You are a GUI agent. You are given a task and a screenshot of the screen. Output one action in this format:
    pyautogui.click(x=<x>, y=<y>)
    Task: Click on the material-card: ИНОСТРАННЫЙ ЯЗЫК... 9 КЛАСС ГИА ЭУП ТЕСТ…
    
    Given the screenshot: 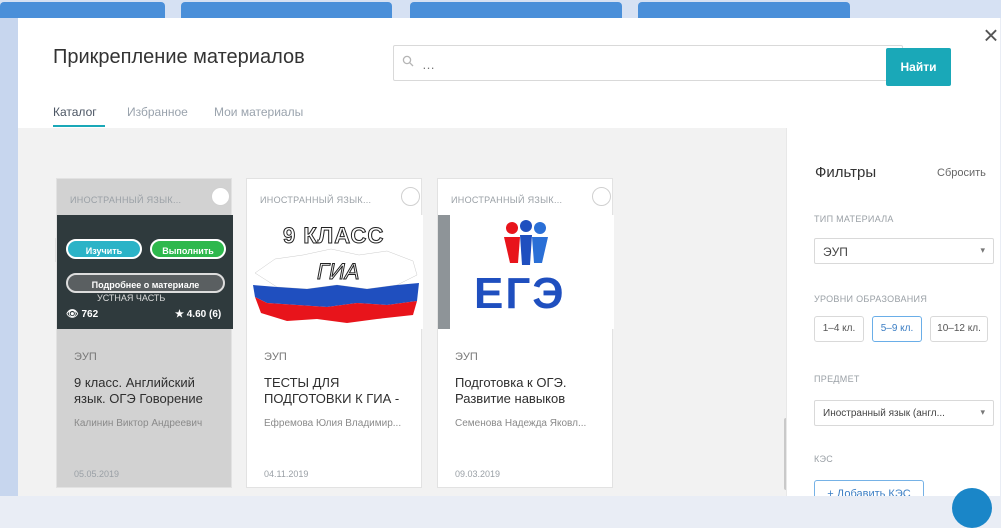 What is the action you would take?
    pyautogui.click(x=334, y=333)
    